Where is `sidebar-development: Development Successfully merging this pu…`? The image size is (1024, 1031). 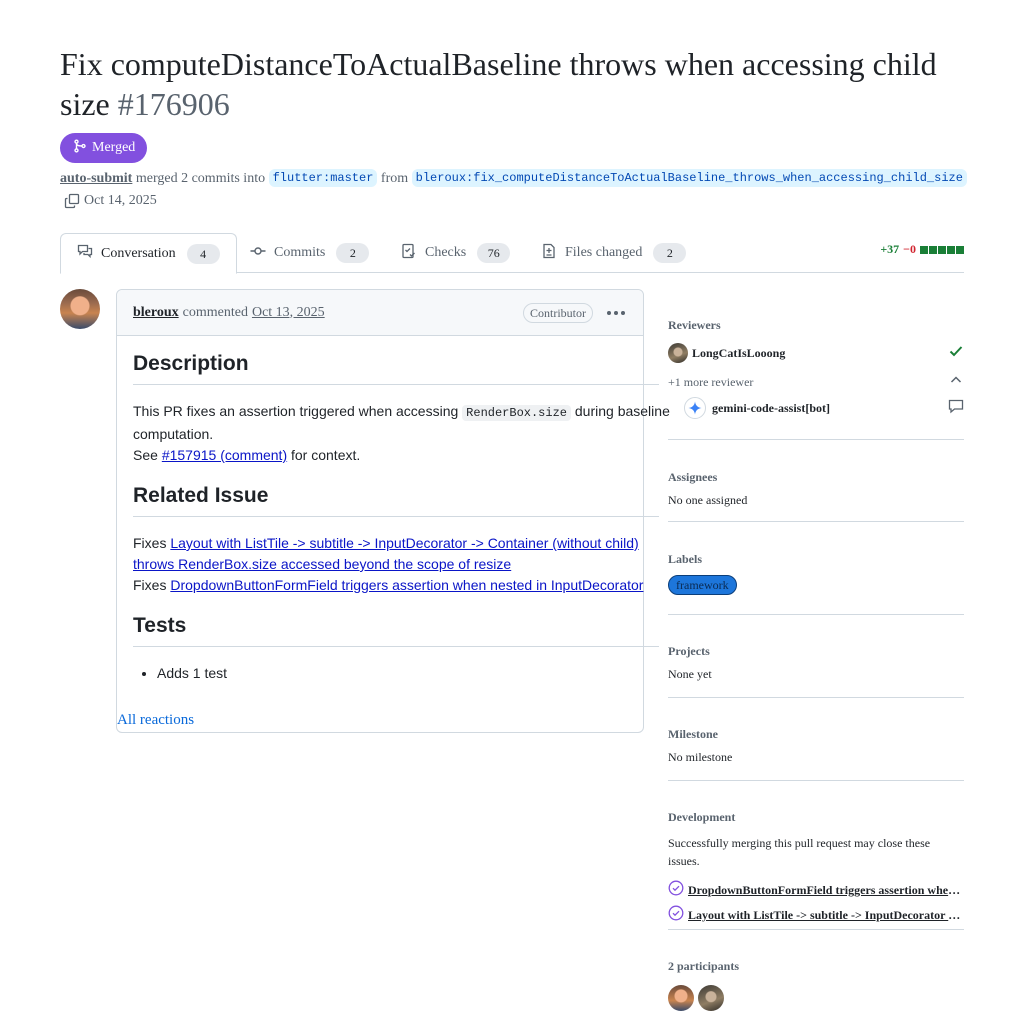
sidebar-development: Development Successfully merging this pu… is located at coordinates (816, 869).